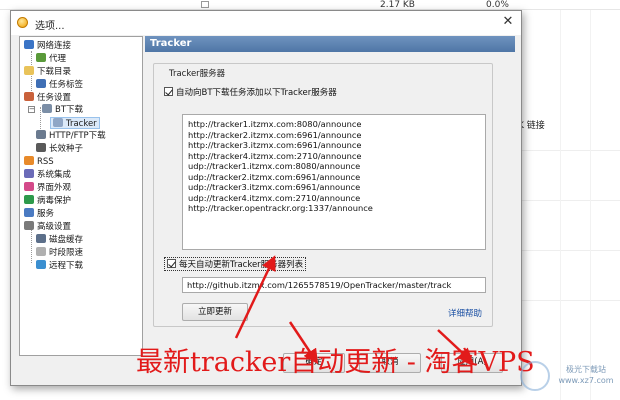 The width and height of the screenshot is (620, 400). Describe the element at coordinates (275, 134) in the screenshot. I see `tracker-entry: http://tracker2.itzmx.com:6961/announce` at that location.